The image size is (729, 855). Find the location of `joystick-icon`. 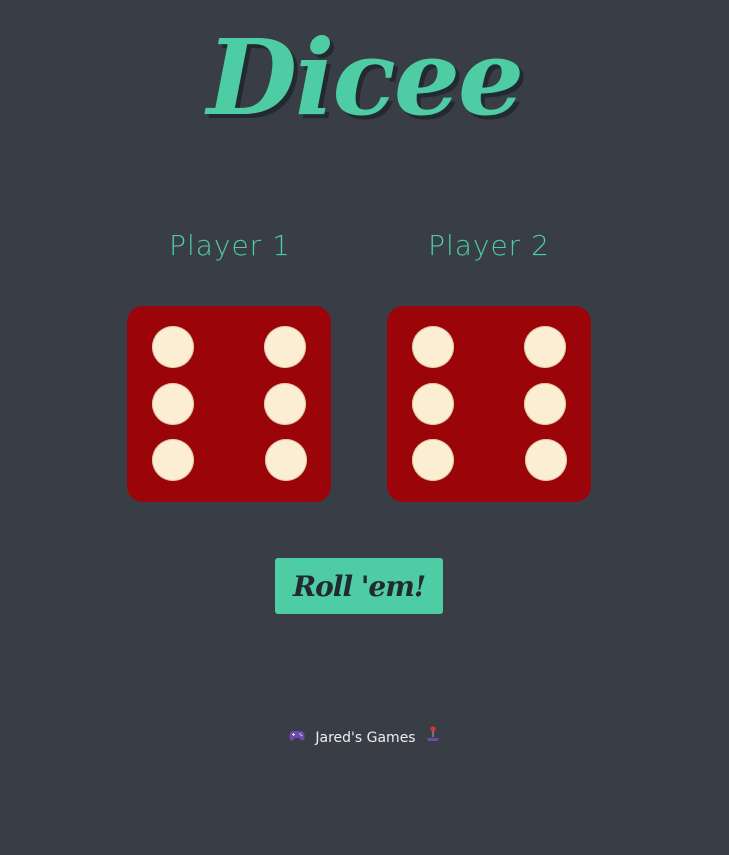

joystick-icon is located at coordinates (433, 738).